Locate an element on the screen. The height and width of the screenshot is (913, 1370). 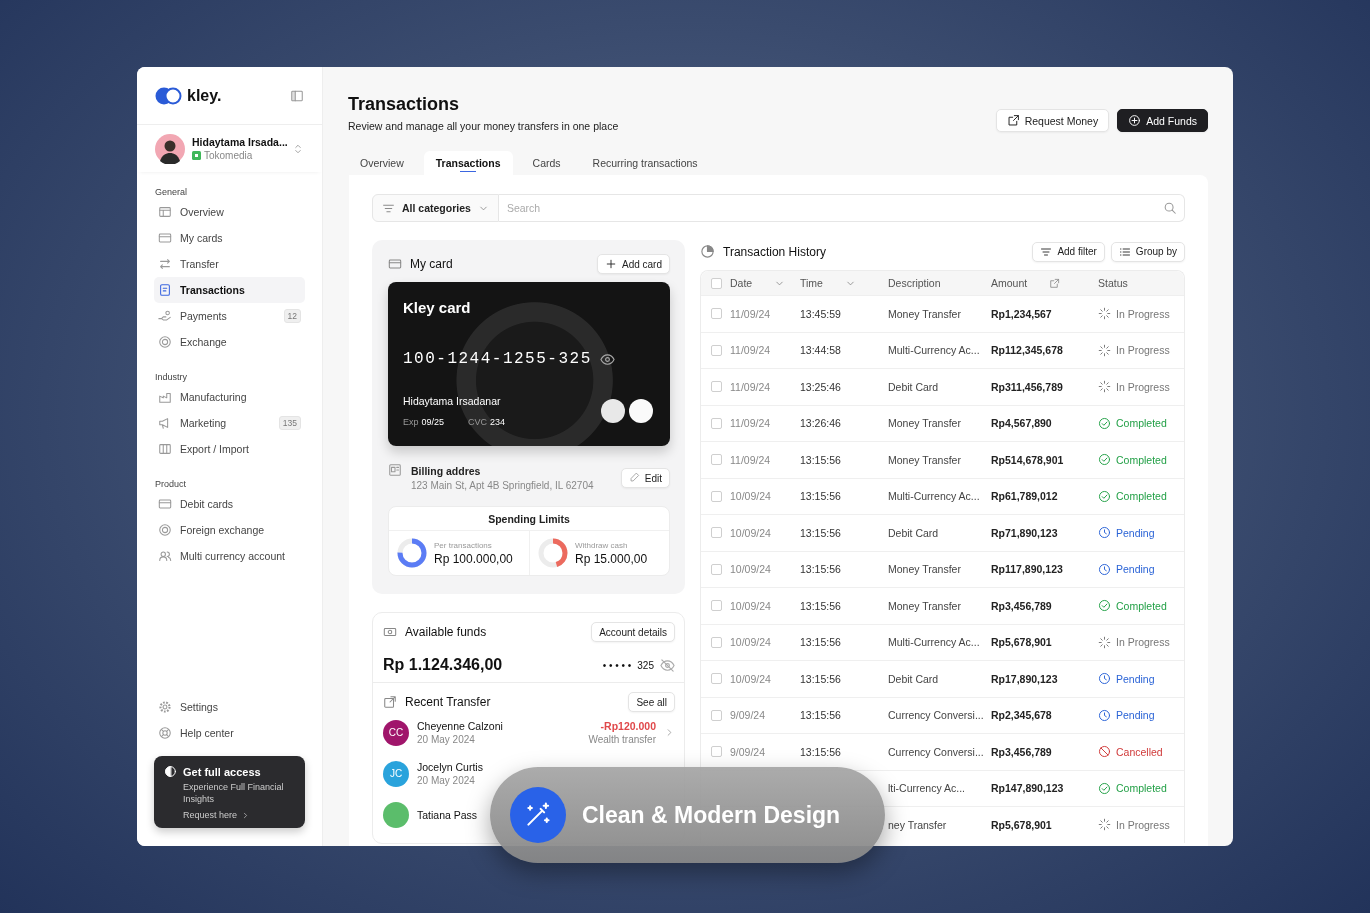
eye-off-icon is located at coordinates (667, 665).